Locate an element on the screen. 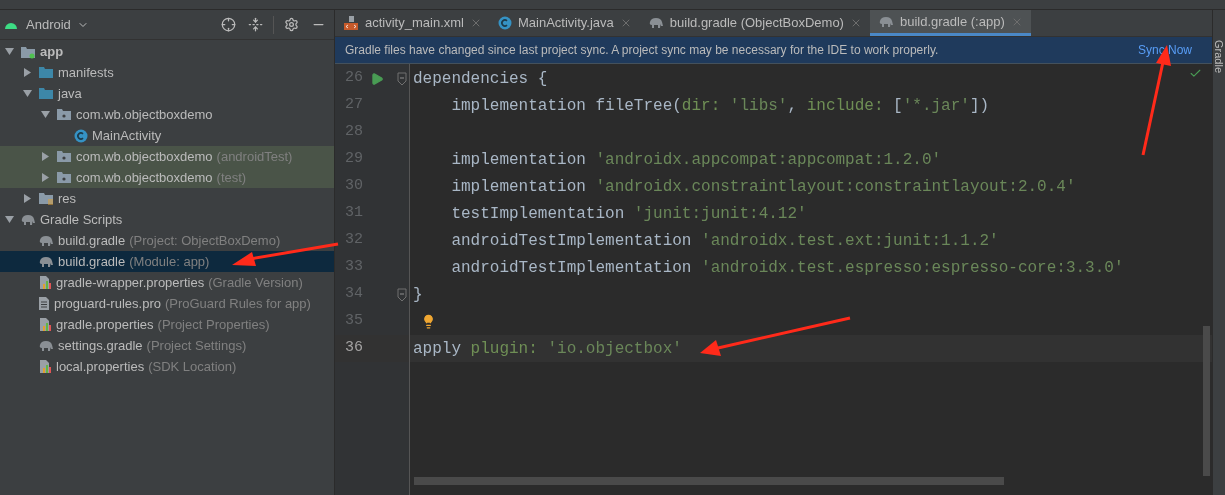 This screenshot has width=1225, height=495. item-hint: (Gradle Version) is located at coordinates (255, 282).